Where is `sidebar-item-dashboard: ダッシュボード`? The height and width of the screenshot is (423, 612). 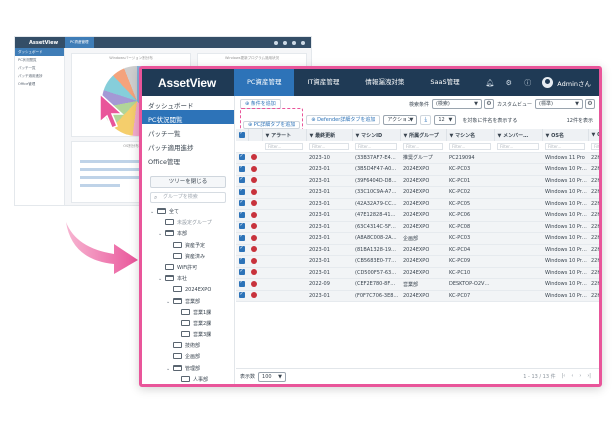 sidebar-item-dashboard: ダッシュボード is located at coordinates (188, 103).